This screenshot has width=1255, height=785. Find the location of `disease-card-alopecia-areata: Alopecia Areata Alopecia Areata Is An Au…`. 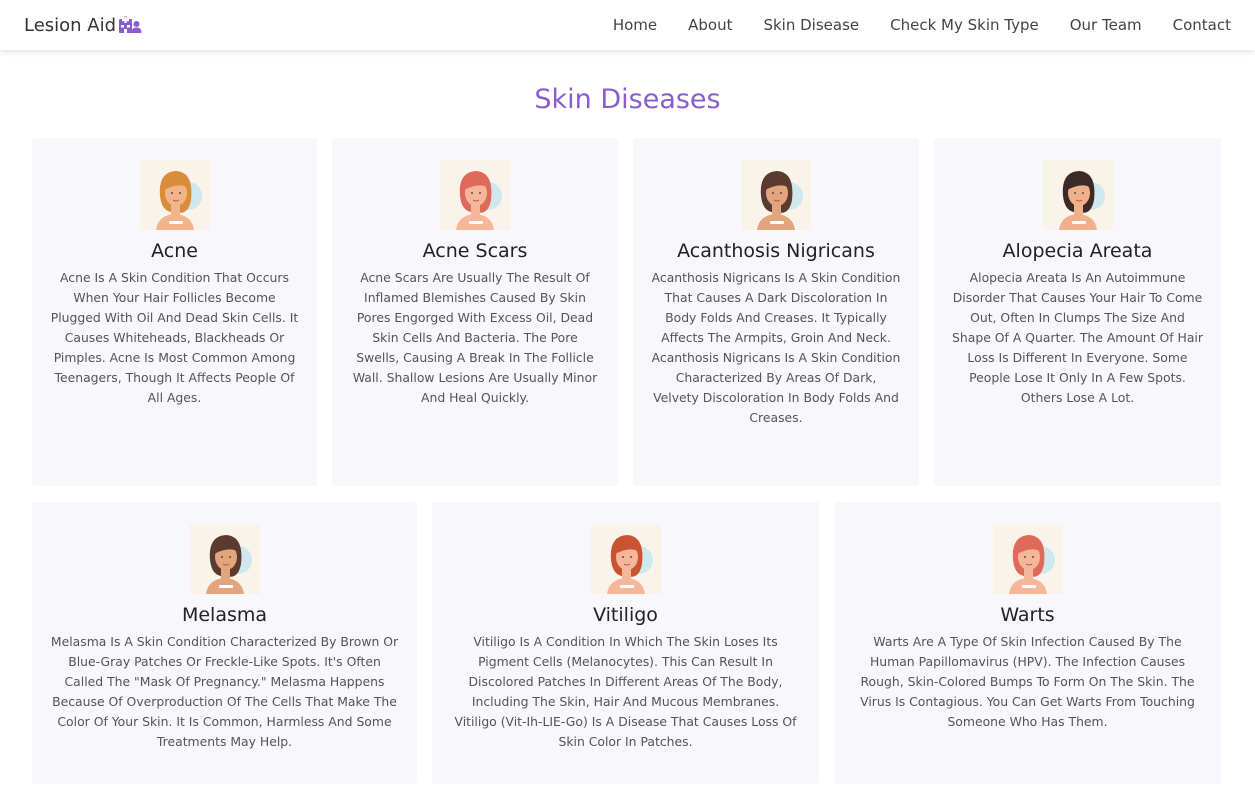

disease-card-alopecia-areata: Alopecia Areata Alopecia Areata Is An Au… is located at coordinates (1077, 312).